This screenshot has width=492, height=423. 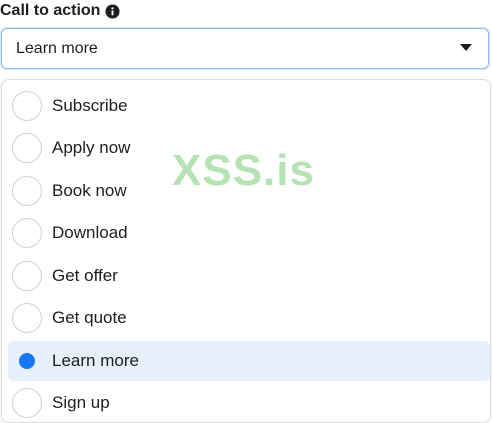 I want to click on option-learn-more: Learn more, so click(x=249, y=361).